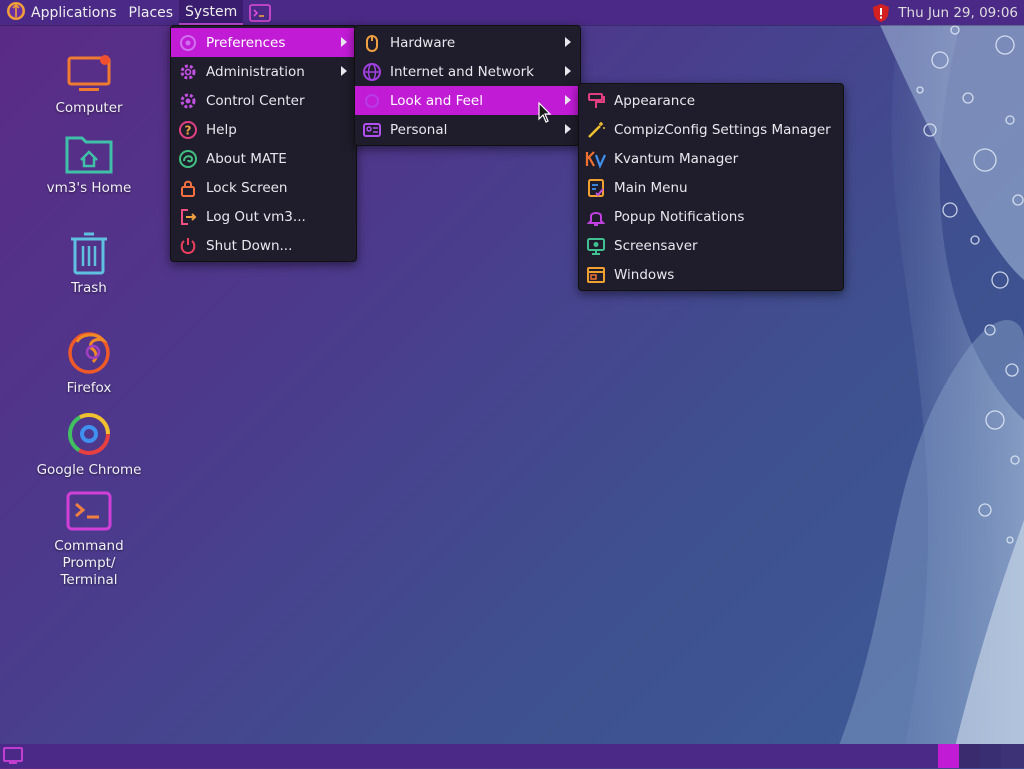 The height and width of the screenshot is (769, 1024). I want to click on look-and-feel-icon, so click(372, 101).